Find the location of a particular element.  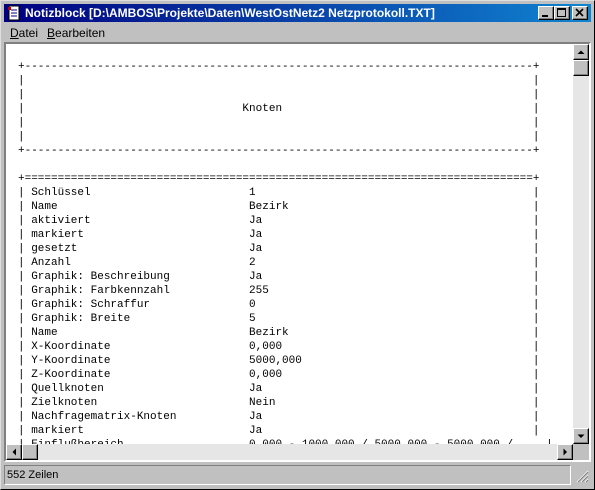

maximize-icon is located at coordinates (561, 12).